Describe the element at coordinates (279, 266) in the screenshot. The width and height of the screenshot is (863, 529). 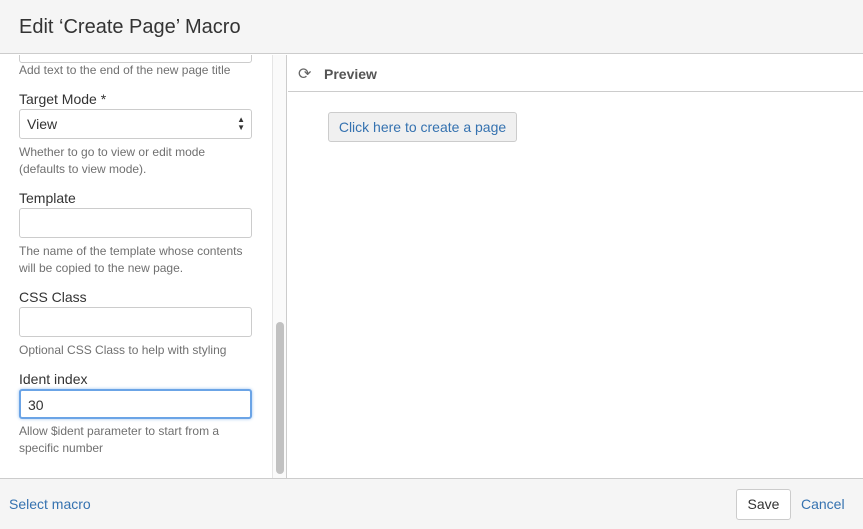
I see `scrollbar` at that location.